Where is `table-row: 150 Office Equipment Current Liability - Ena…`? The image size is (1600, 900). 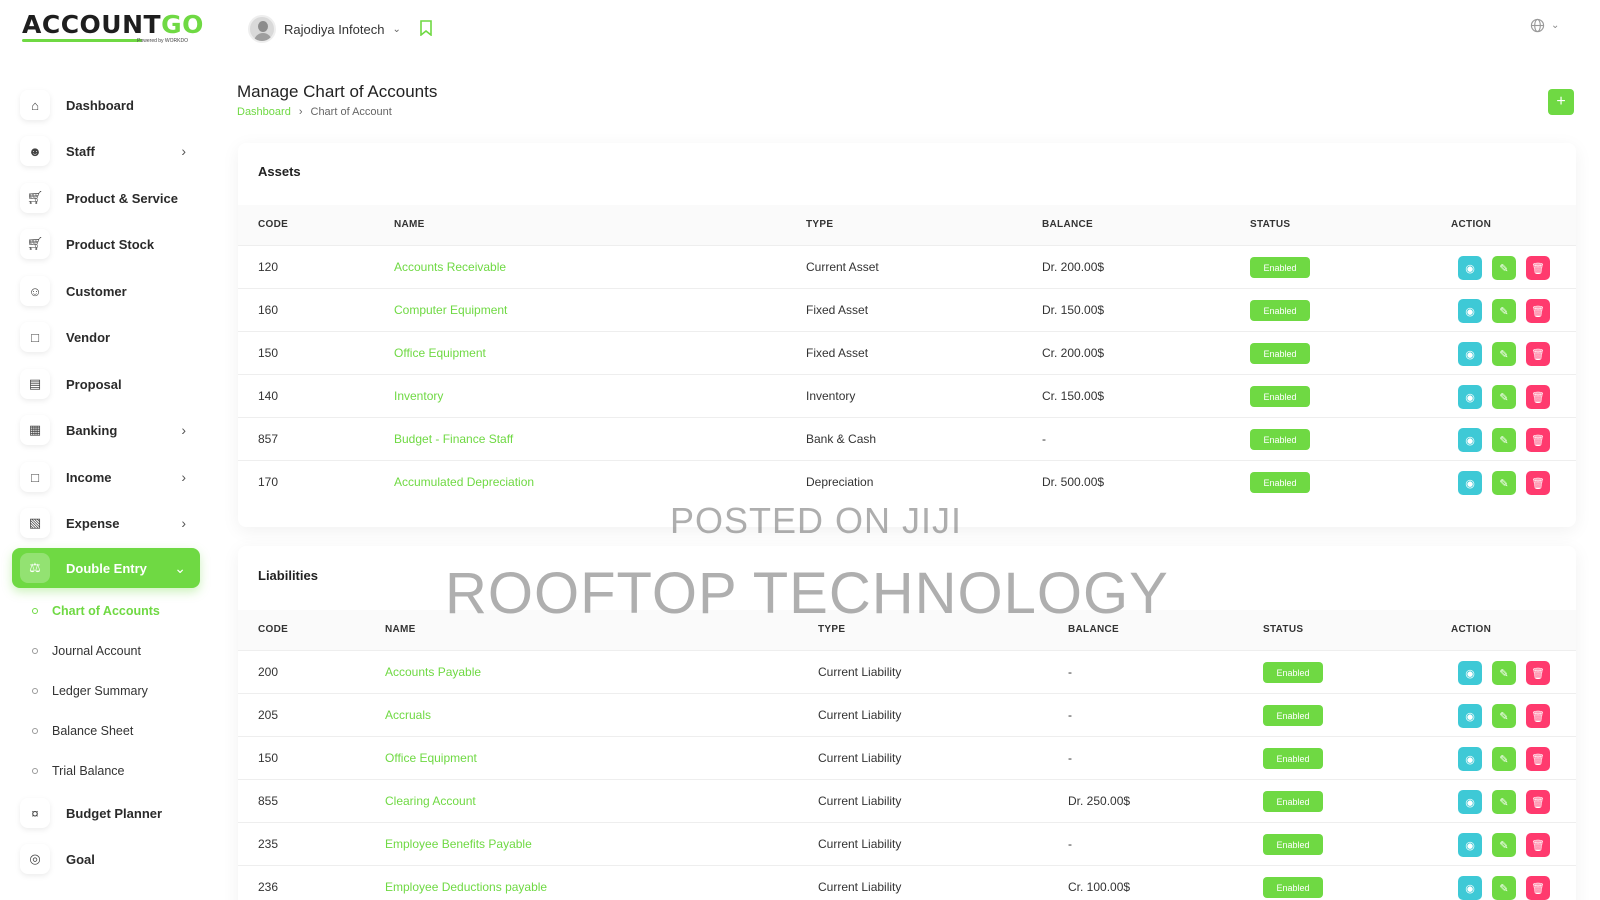
table-row: 150 Office Equipment Current Liability - Ena… is located at coordinates (907, 757).